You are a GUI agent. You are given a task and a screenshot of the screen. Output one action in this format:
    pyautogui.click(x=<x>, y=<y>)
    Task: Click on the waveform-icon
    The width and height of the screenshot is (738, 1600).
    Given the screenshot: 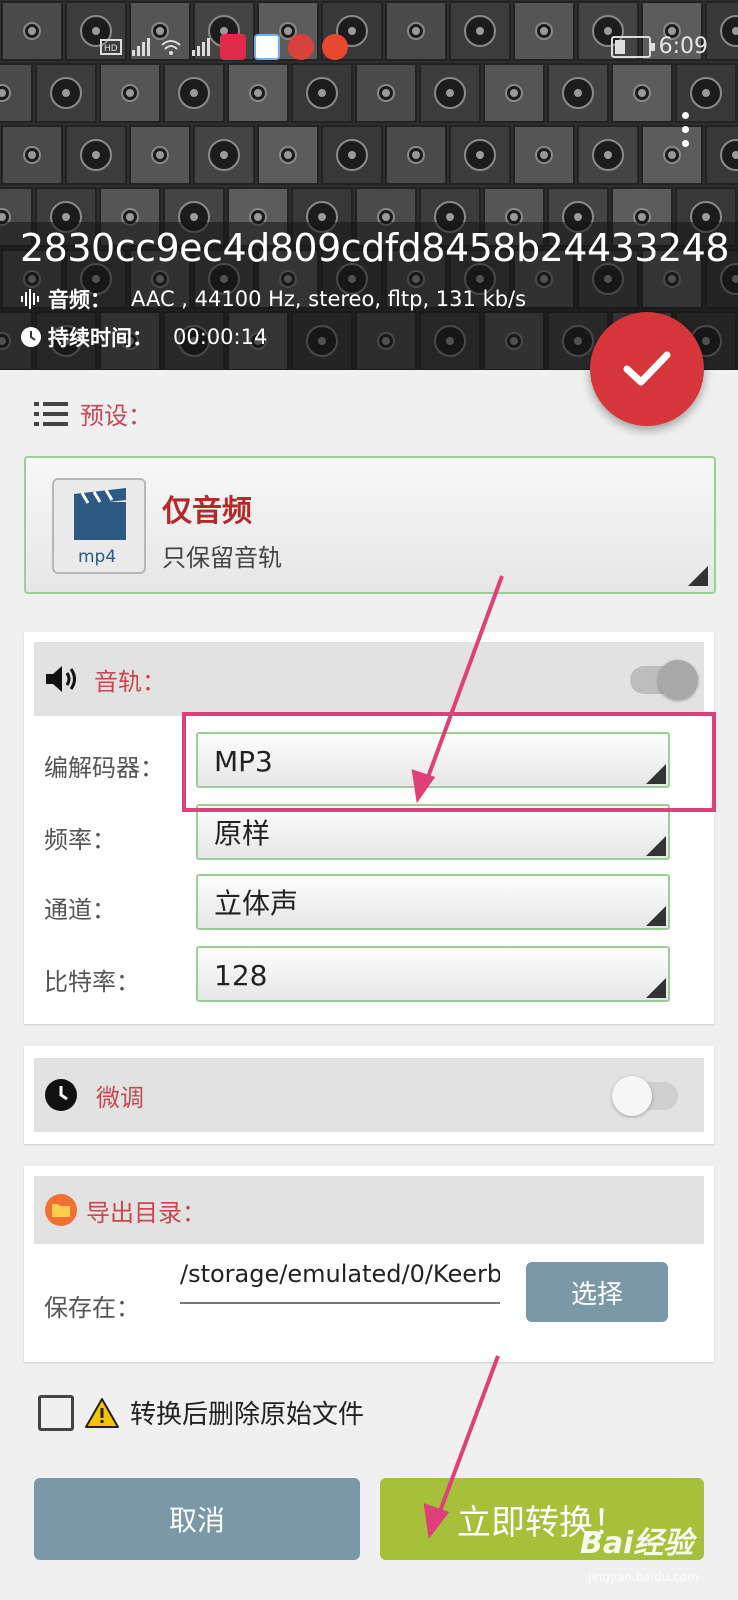 What is the action you would take?
    pyautogui.click(x=30, y=299)
    